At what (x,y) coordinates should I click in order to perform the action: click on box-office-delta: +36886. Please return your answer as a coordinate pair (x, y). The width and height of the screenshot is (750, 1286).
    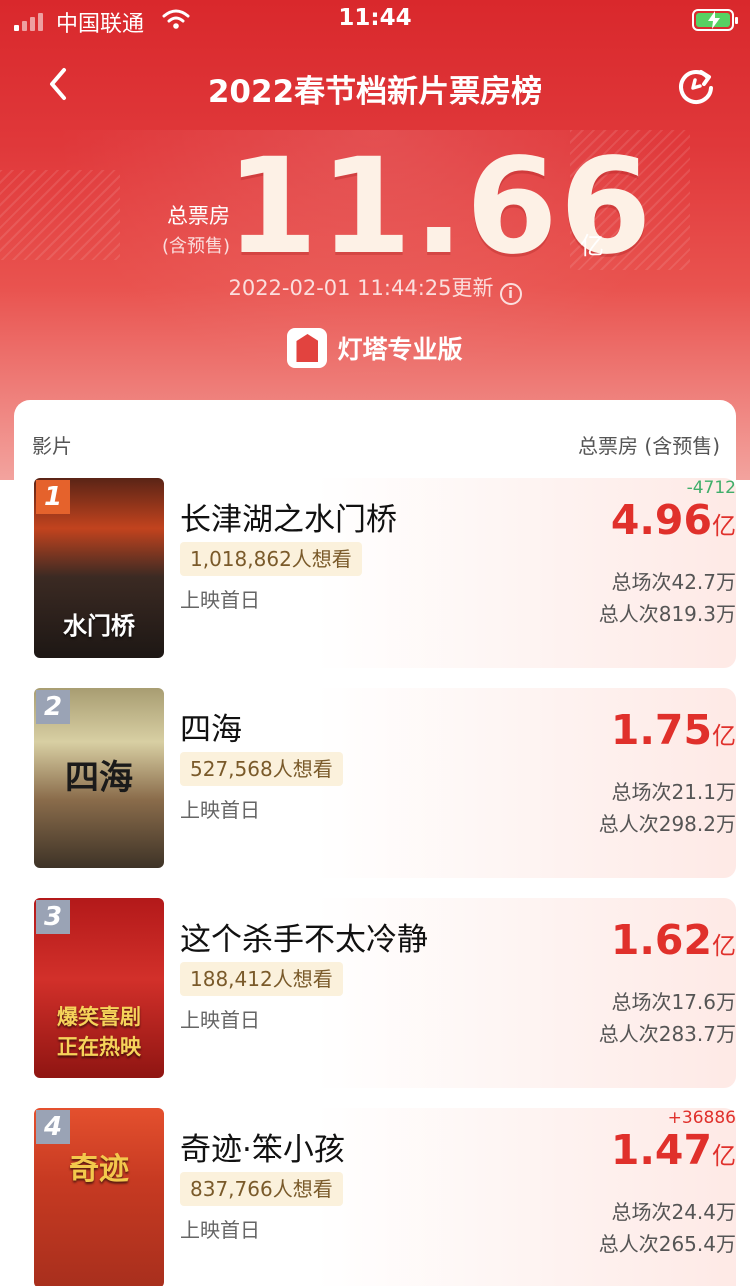
    Looking at the image, I should click on (701, 1118).